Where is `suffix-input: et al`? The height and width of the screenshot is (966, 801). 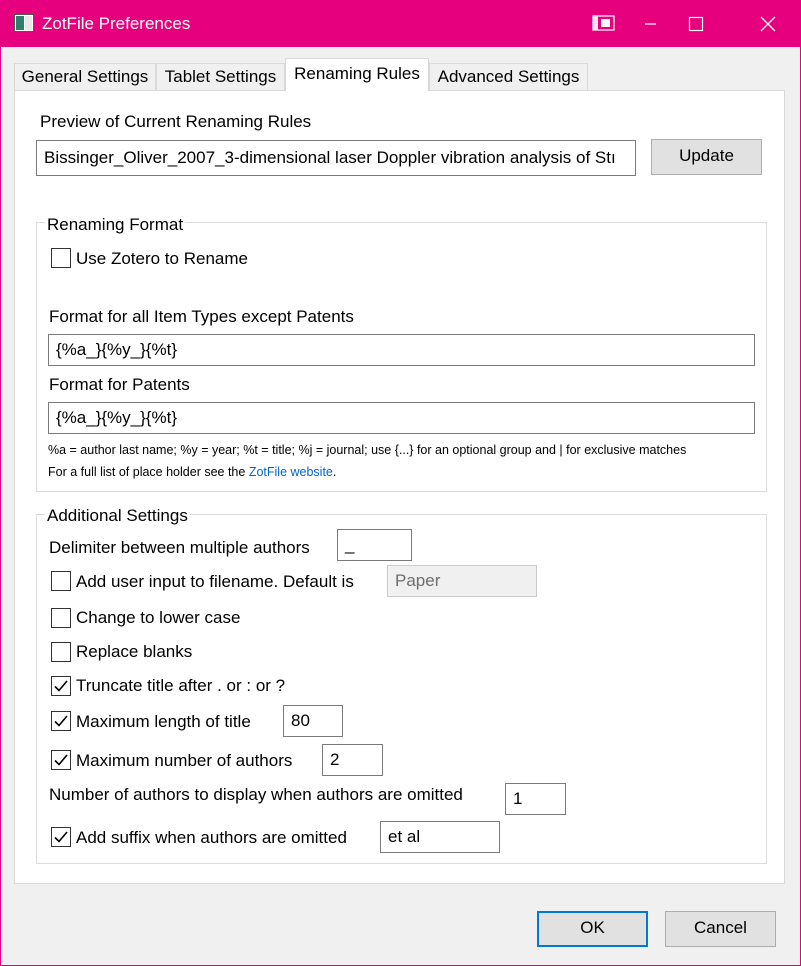 suffix-input: et al is located at coordinates (440, 837).